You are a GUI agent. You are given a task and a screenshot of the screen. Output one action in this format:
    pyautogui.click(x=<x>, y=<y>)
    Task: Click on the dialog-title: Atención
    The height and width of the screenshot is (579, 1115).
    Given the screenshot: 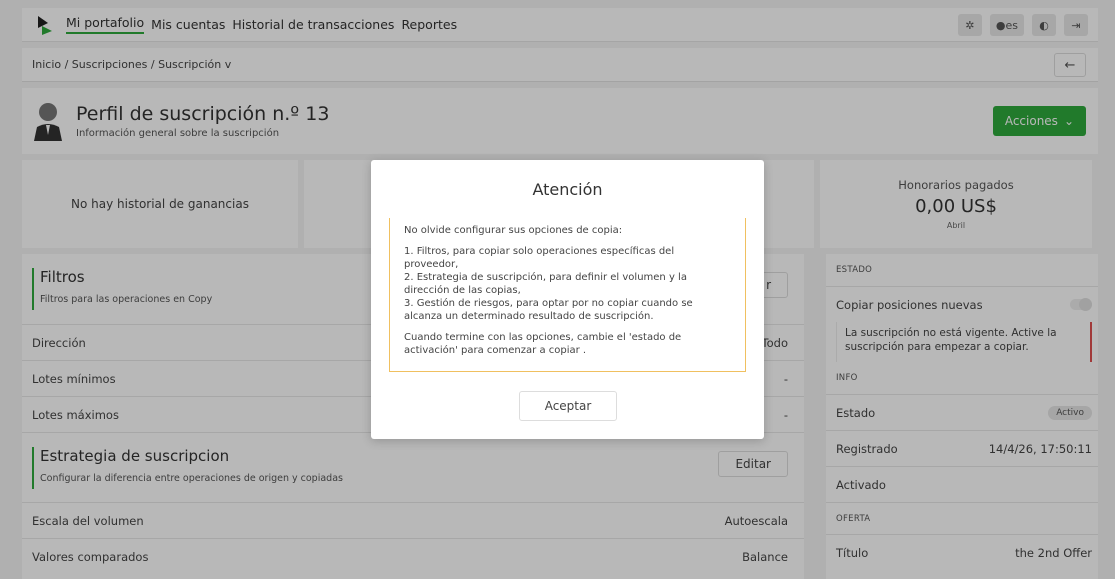 What is the action you would take?
    pyautogui.click(x=567, y=189)
    